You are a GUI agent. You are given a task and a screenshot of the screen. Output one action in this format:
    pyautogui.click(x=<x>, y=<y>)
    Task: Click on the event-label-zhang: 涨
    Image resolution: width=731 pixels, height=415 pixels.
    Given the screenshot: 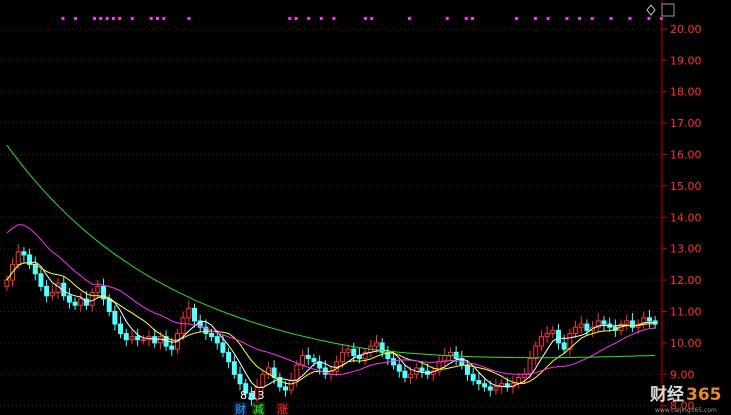 What is the action you would take?
    pyautogui.click(x=282, y=409)
    